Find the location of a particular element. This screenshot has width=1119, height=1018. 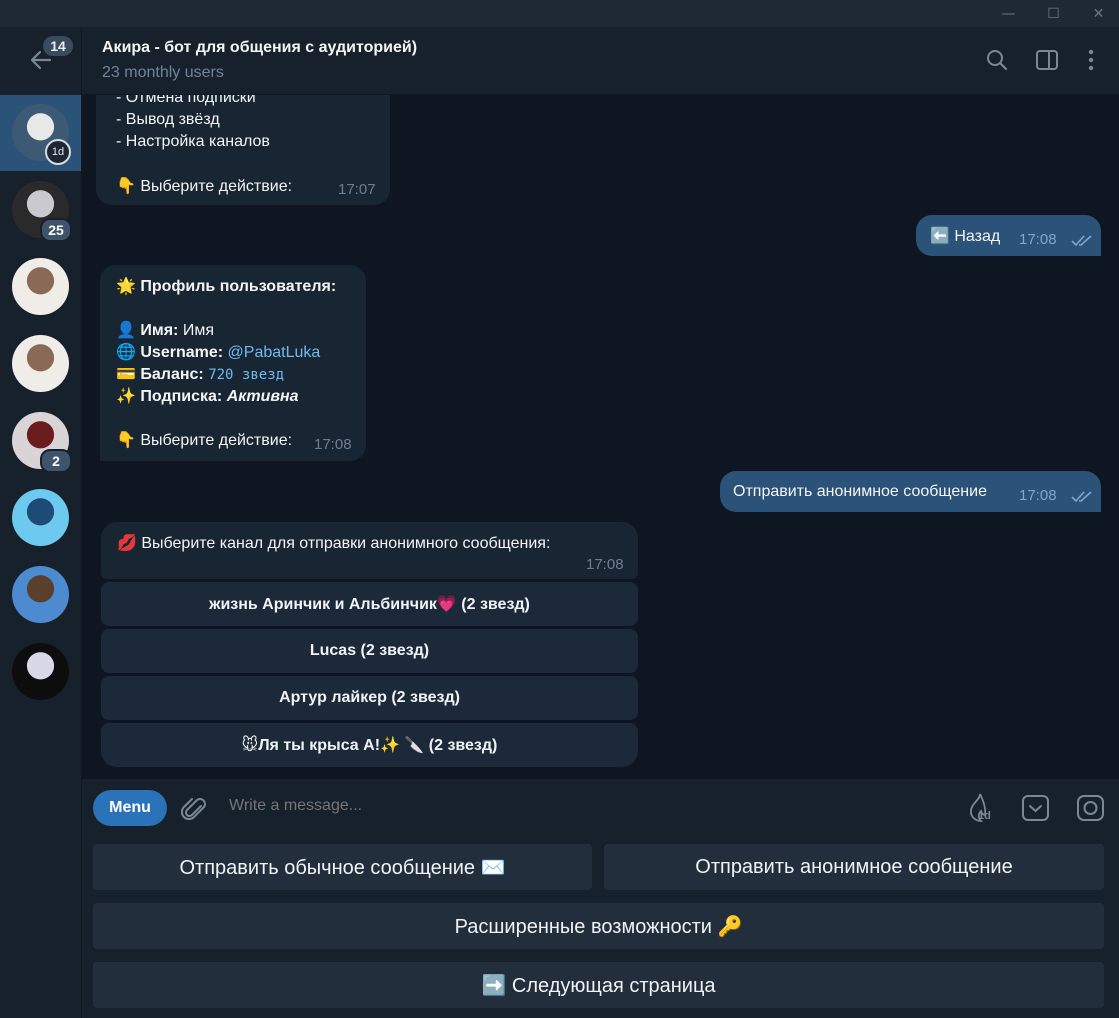

channel-button-1: жизнь Аринчик и Альбинчик💗 (2 звезд) is located at coordinates (369, 604).